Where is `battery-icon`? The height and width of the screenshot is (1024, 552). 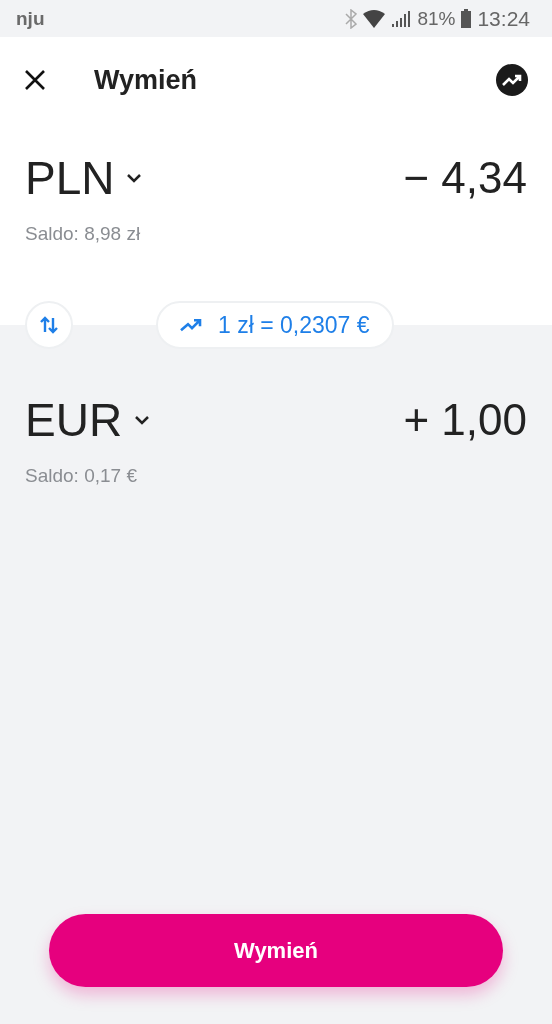 battery-icon is located at coordinates (466, 18).